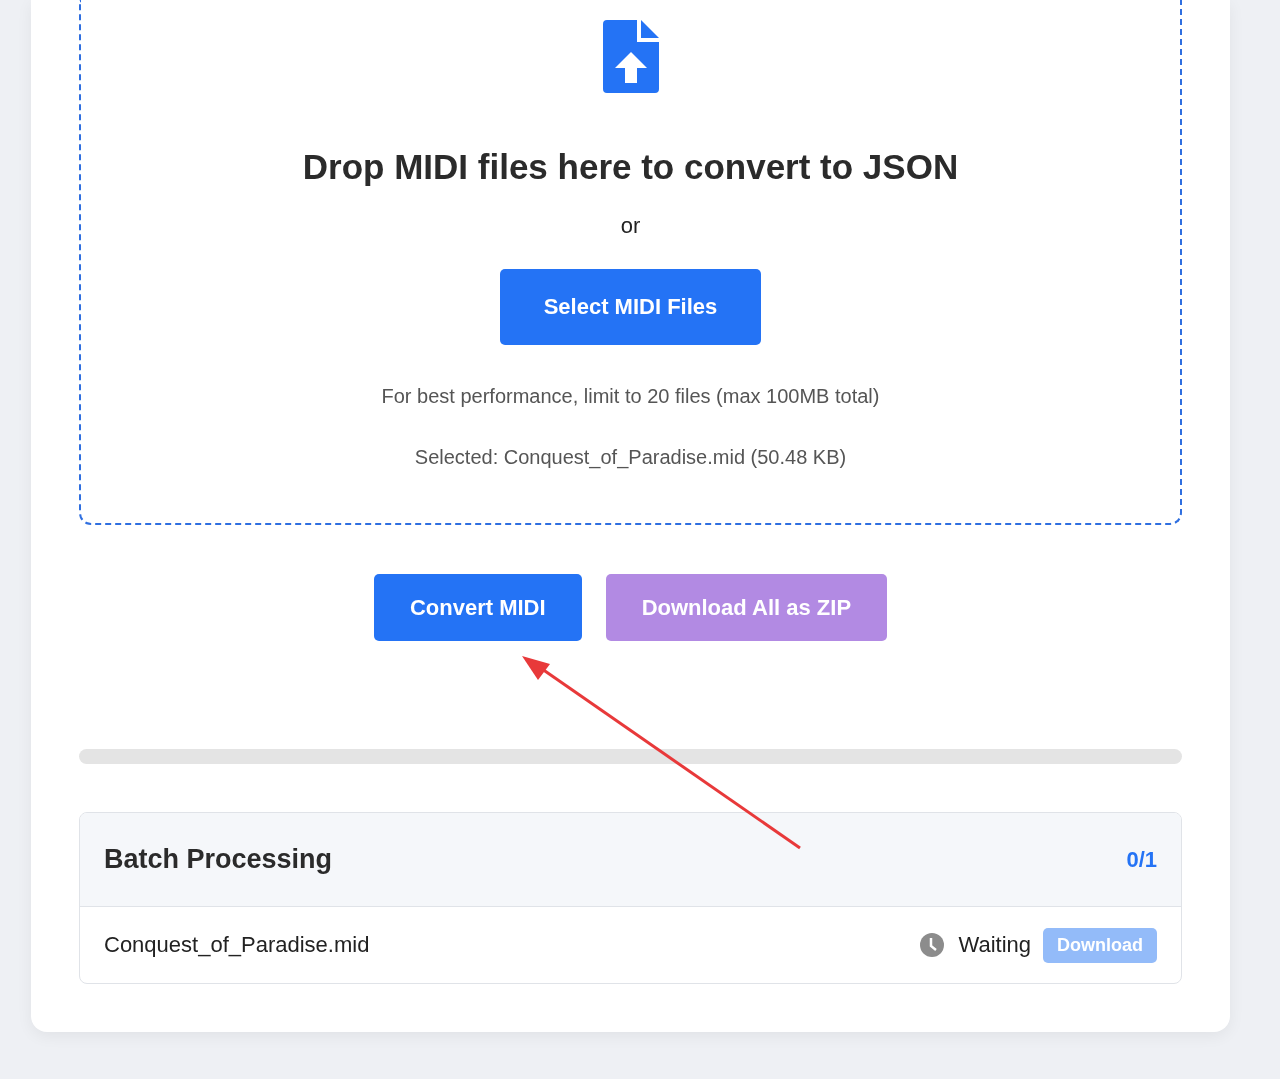 The image size is (1280, 1079). Describe the element at coordinates (630, 396) in the screenshot. I see `limit-hint: For best performance, limit to 20 files (max 100MB total)` at that location.